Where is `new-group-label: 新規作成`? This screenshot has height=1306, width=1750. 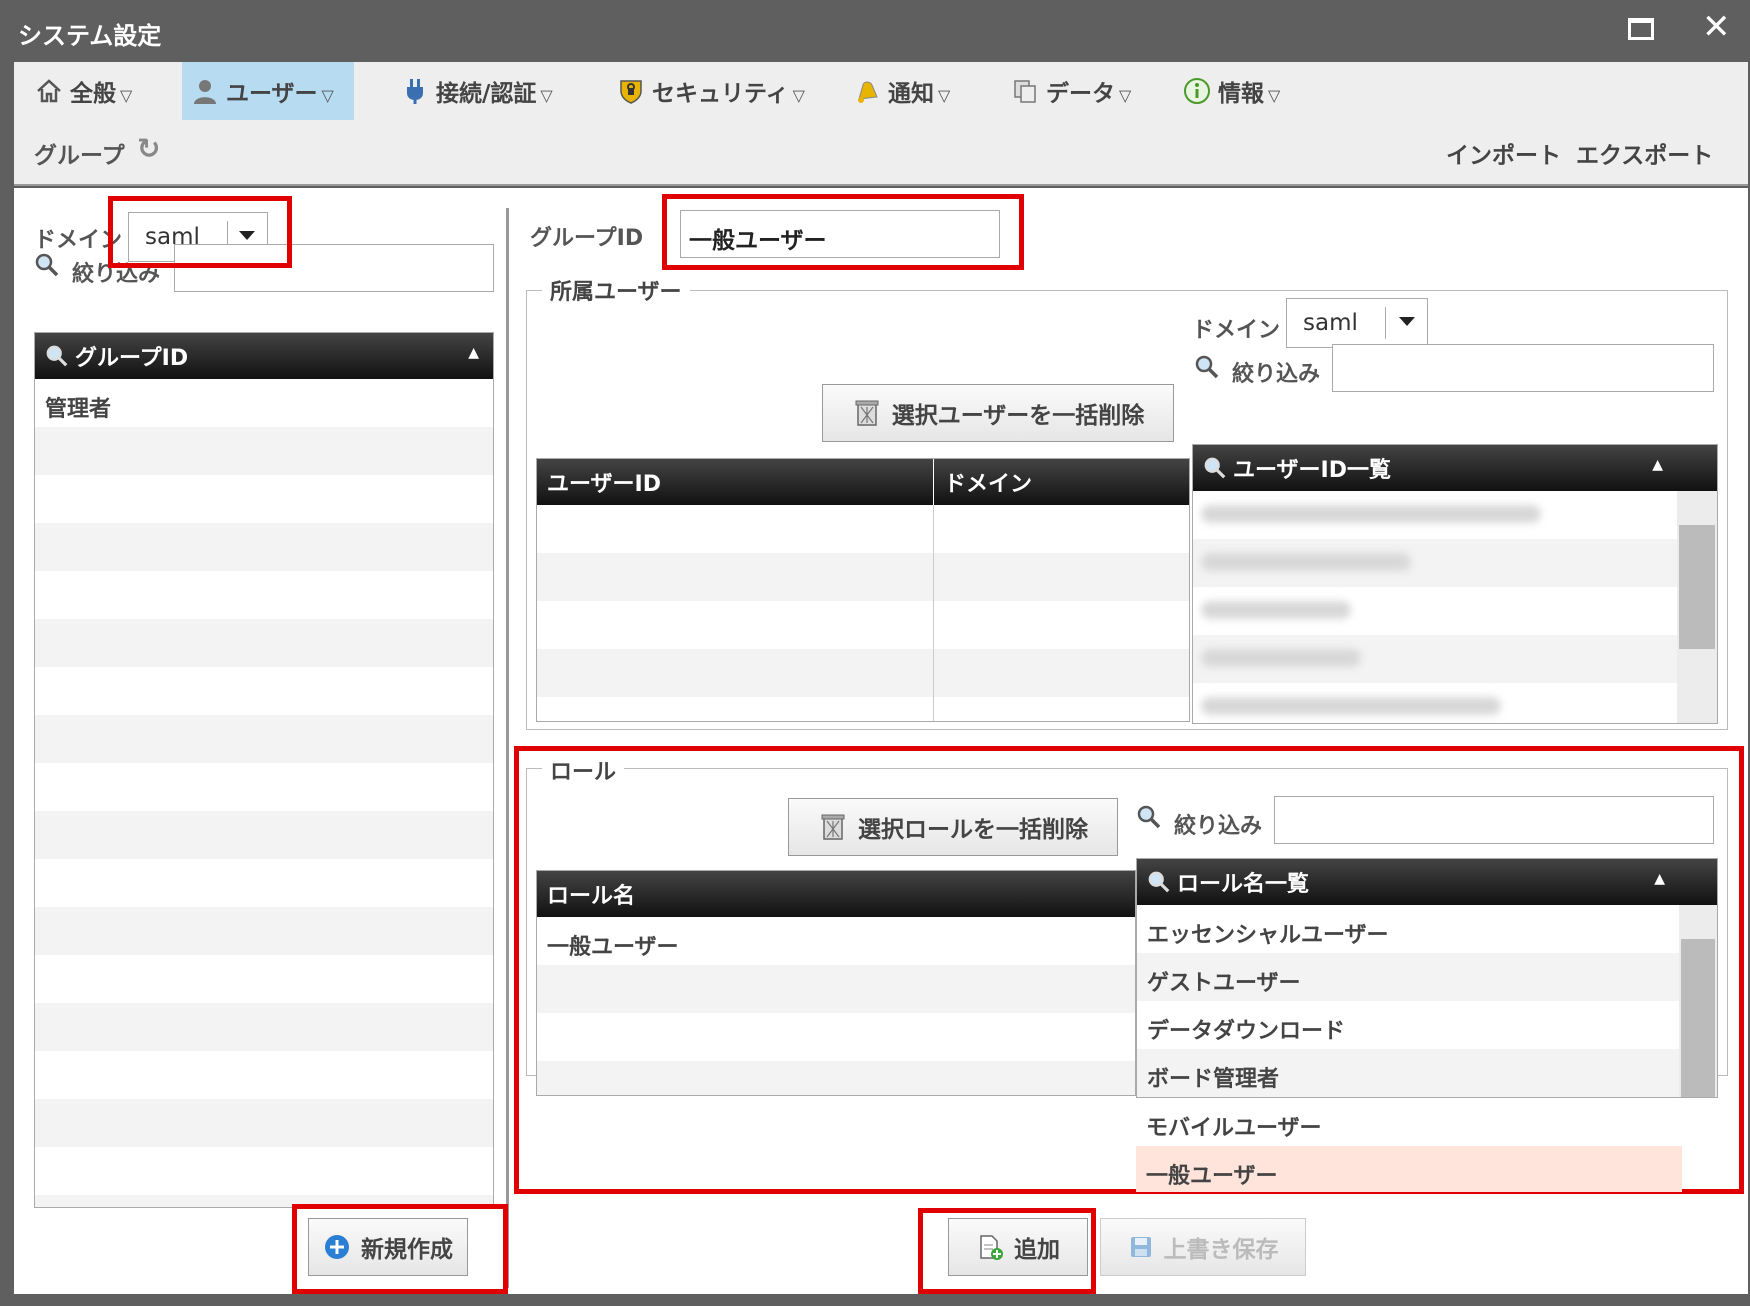
new-group-label: 新規作成 is located at coordinates (407, 1250).